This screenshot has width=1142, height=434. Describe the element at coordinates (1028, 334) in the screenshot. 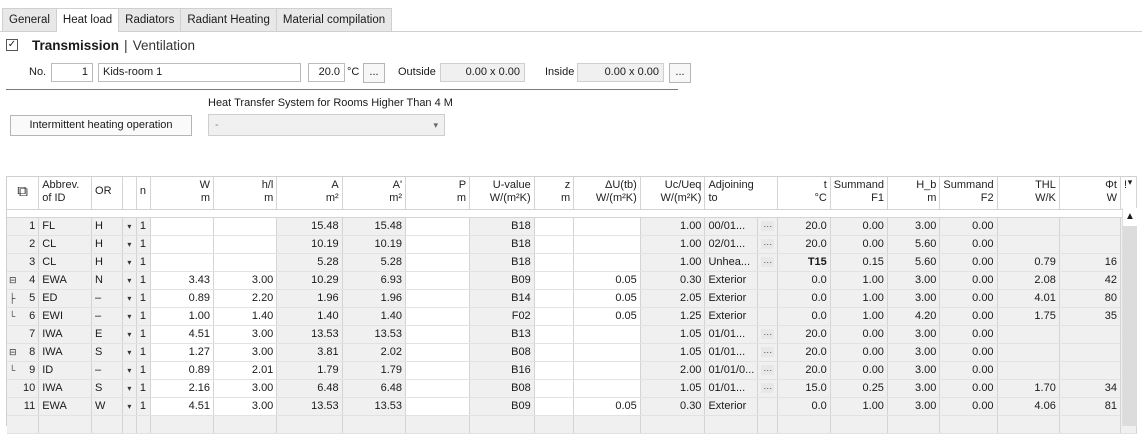

I see `cell-thl` at that location.